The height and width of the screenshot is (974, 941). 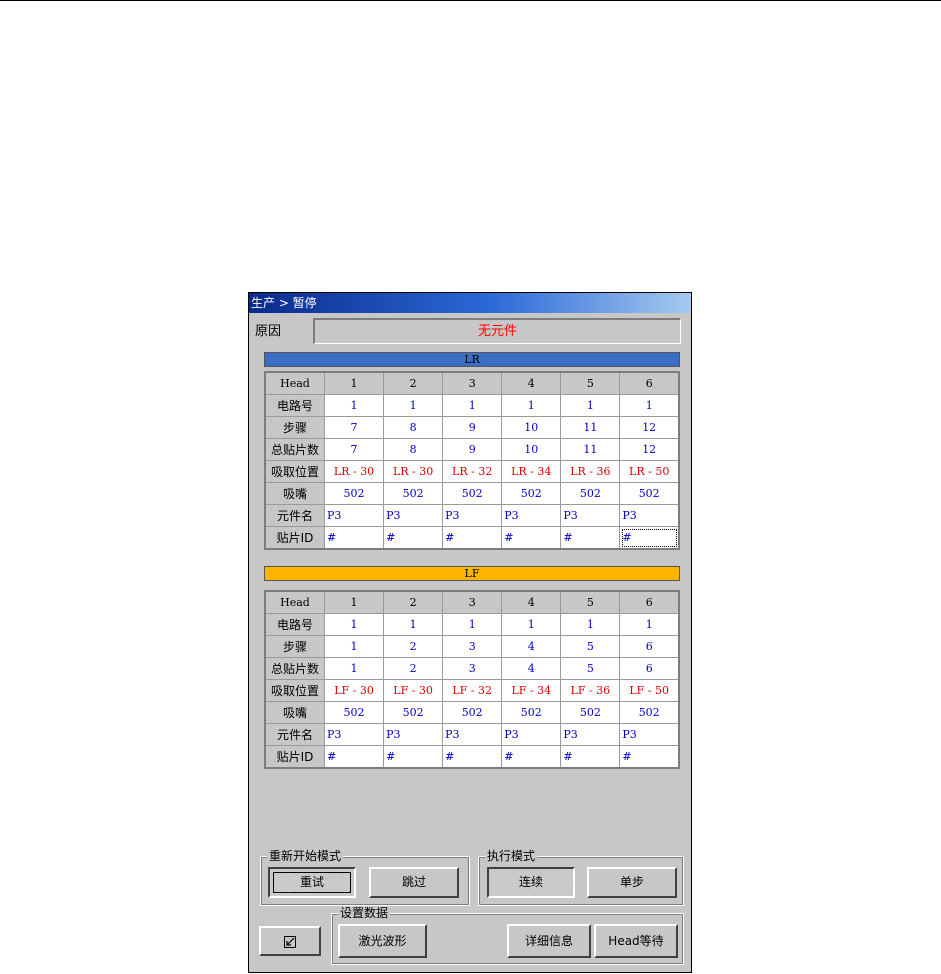 I want to click on laser-waveform-label: 激光波形, so click(x=382, y=941).